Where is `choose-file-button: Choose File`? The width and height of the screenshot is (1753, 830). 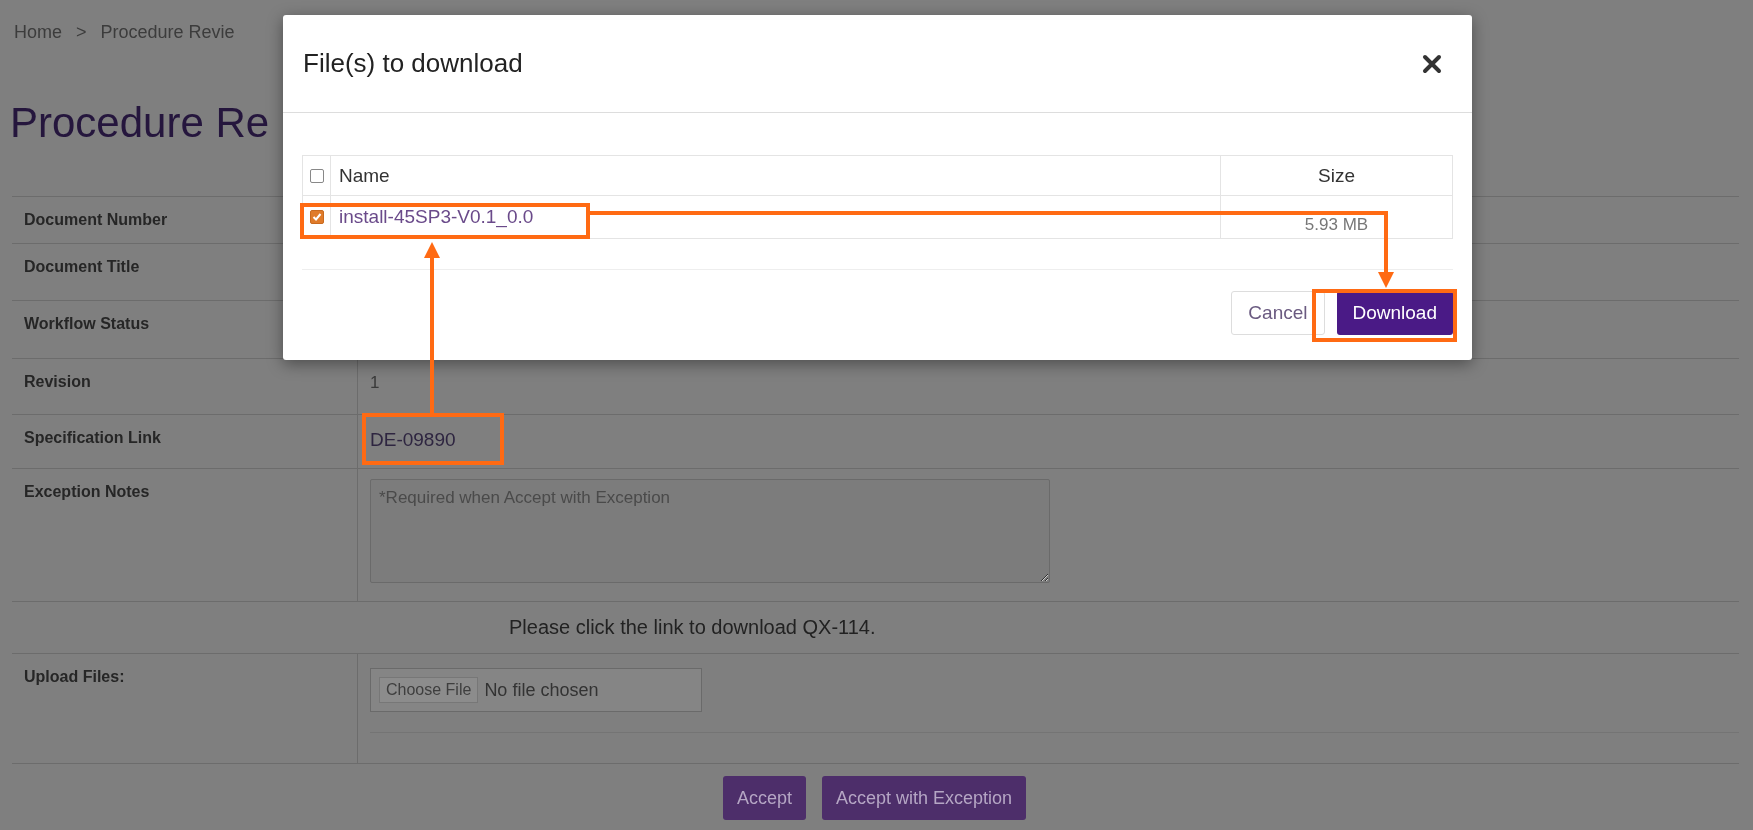 choose-file-button: Choose File is located at coordinates (429, 690).